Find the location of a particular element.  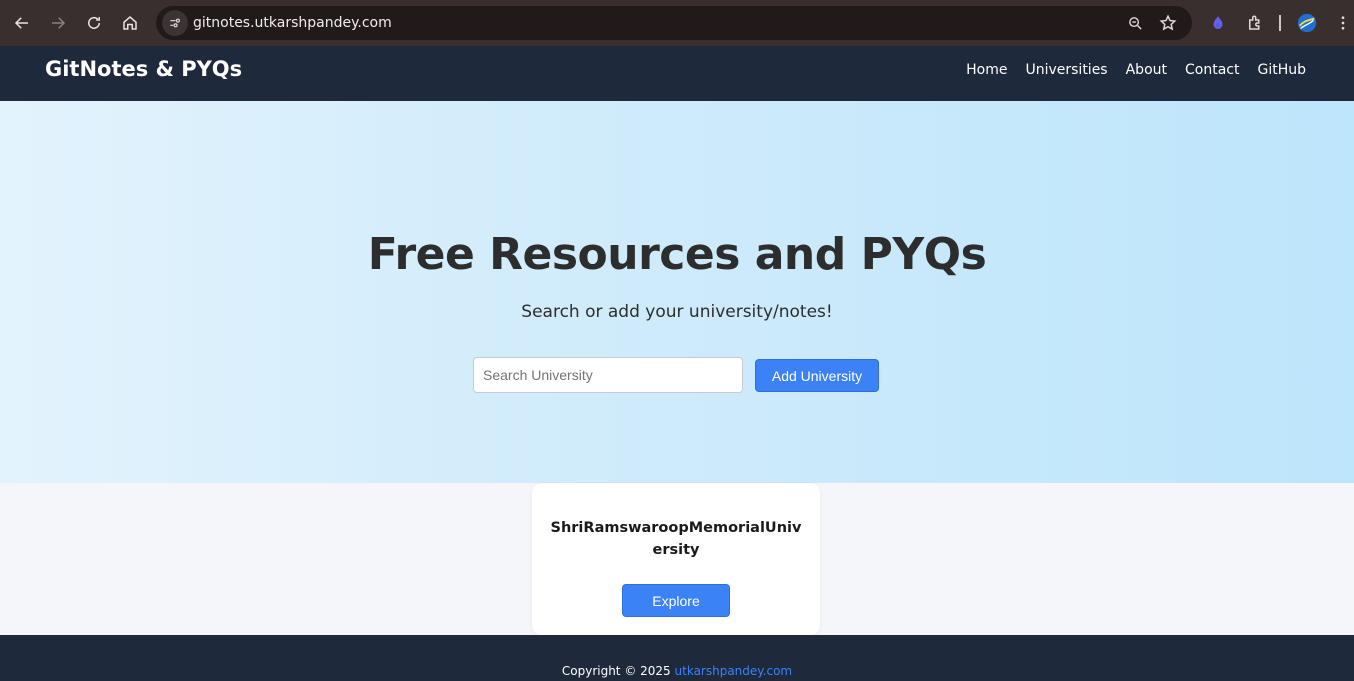

university-card: ShriRamswaroopMemorialUniversity Explore is located at coordinates (676, 559).